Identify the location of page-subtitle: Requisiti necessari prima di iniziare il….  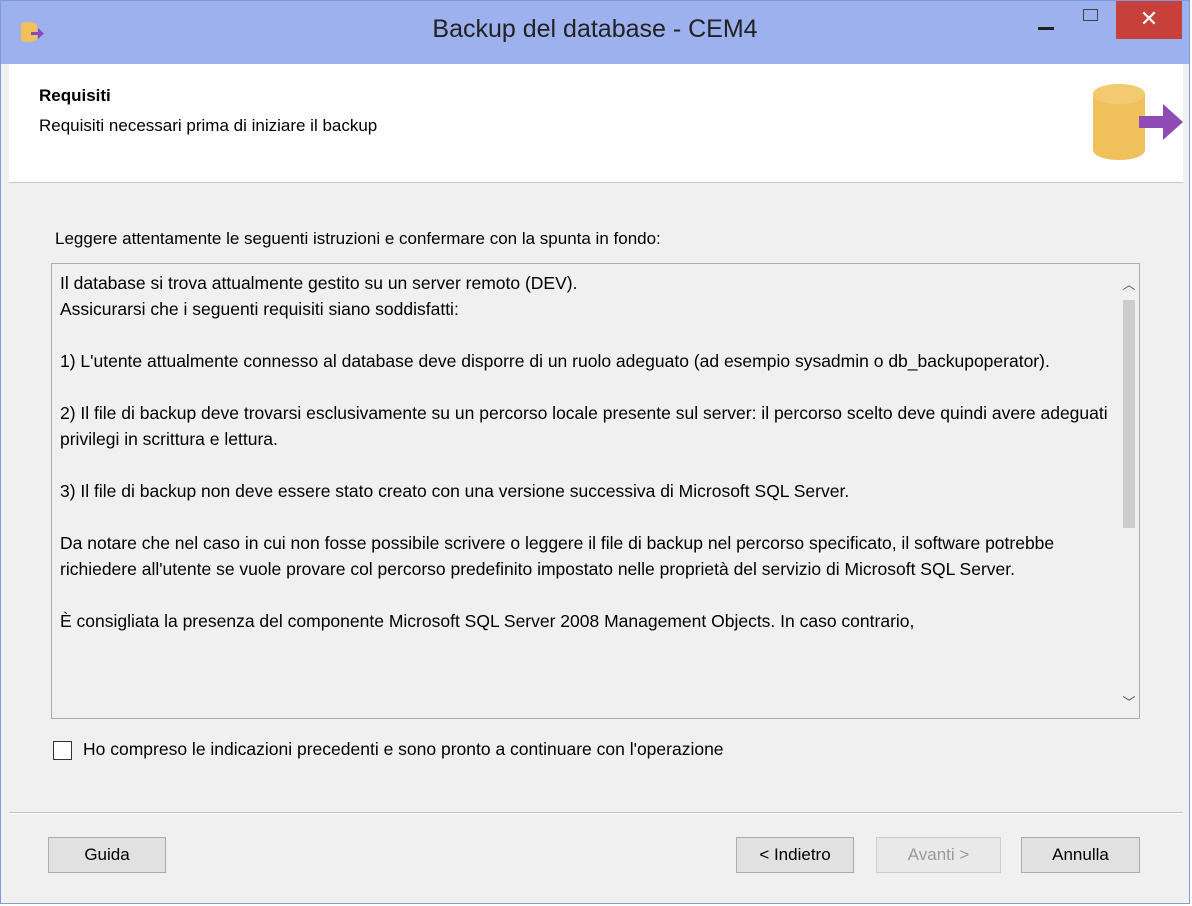
(208, 125).